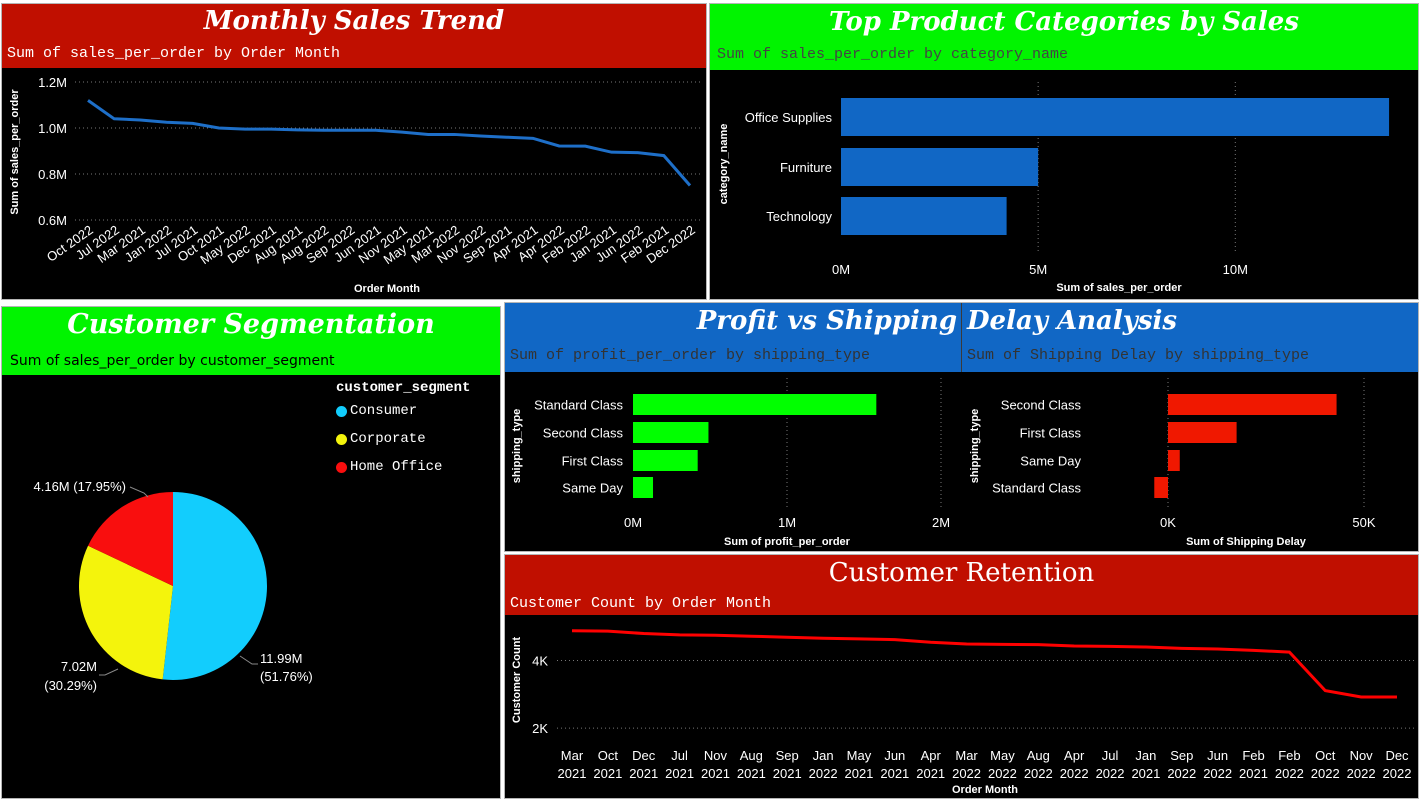 Image resolution: width=1422 pixels, height=802 pixels. I want to click on profit-bar-same-day, so click(643, 487).